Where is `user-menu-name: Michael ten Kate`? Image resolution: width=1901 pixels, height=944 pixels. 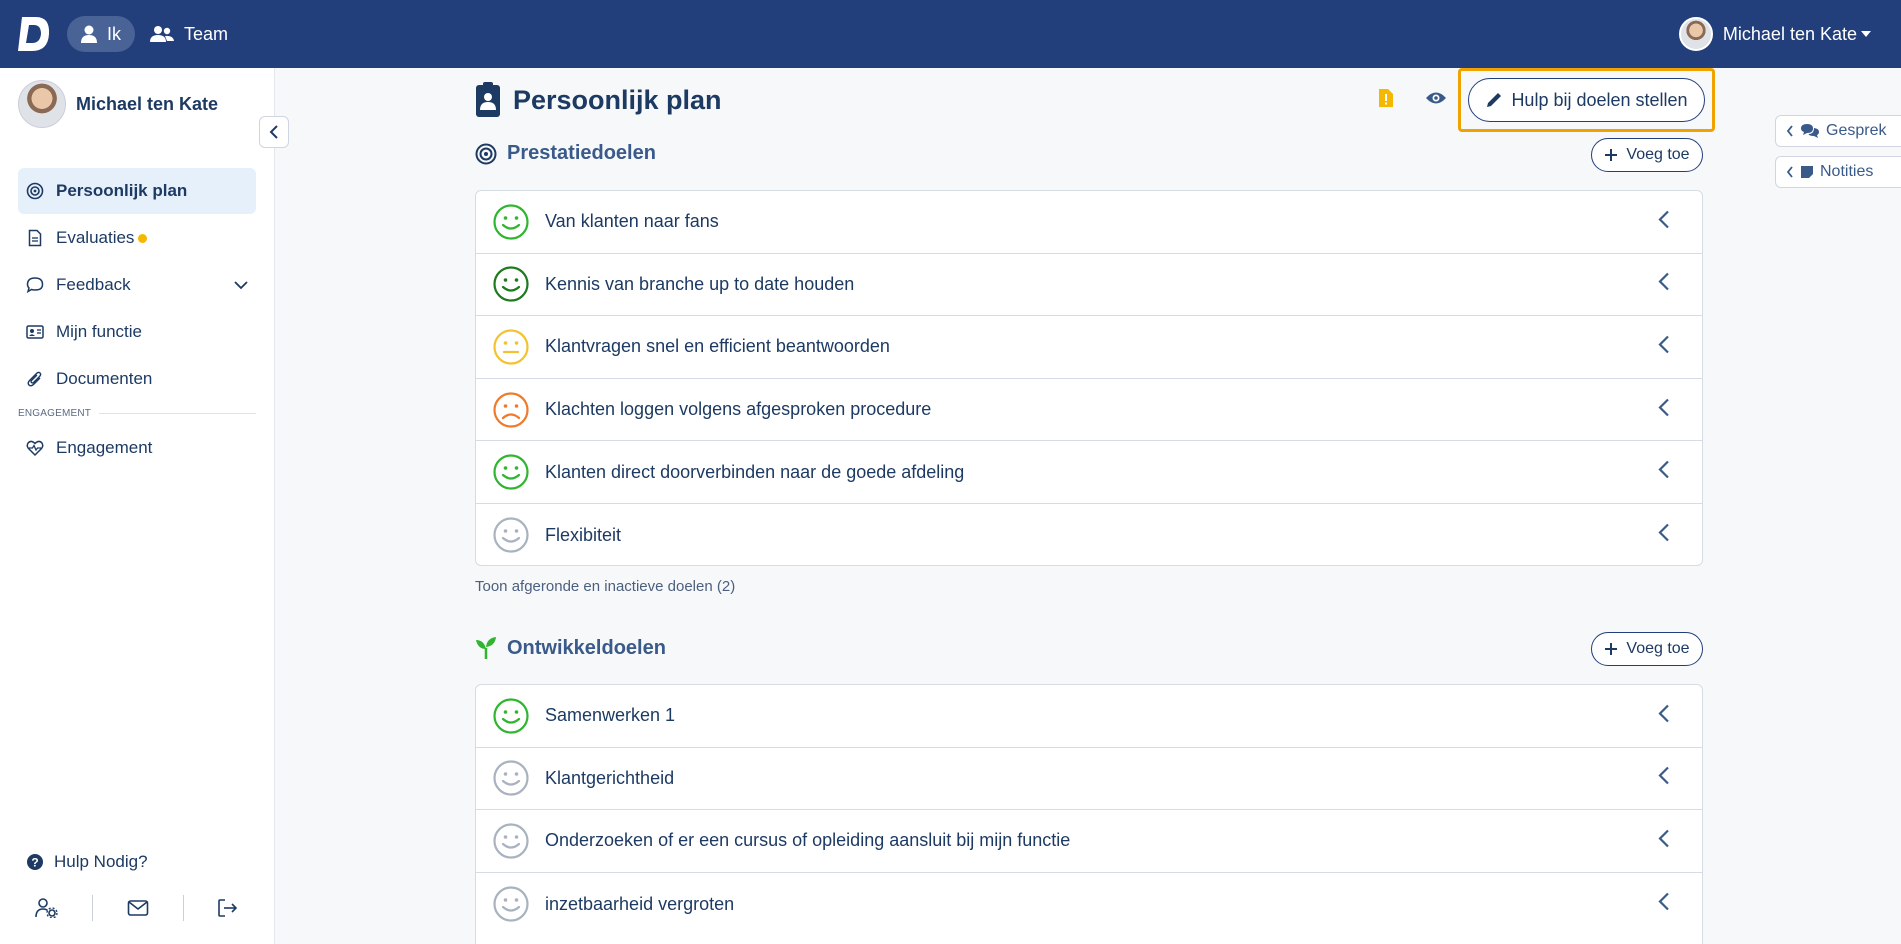
user-menu-name: Michael ten Kate is located at coordinates (1789, 33).